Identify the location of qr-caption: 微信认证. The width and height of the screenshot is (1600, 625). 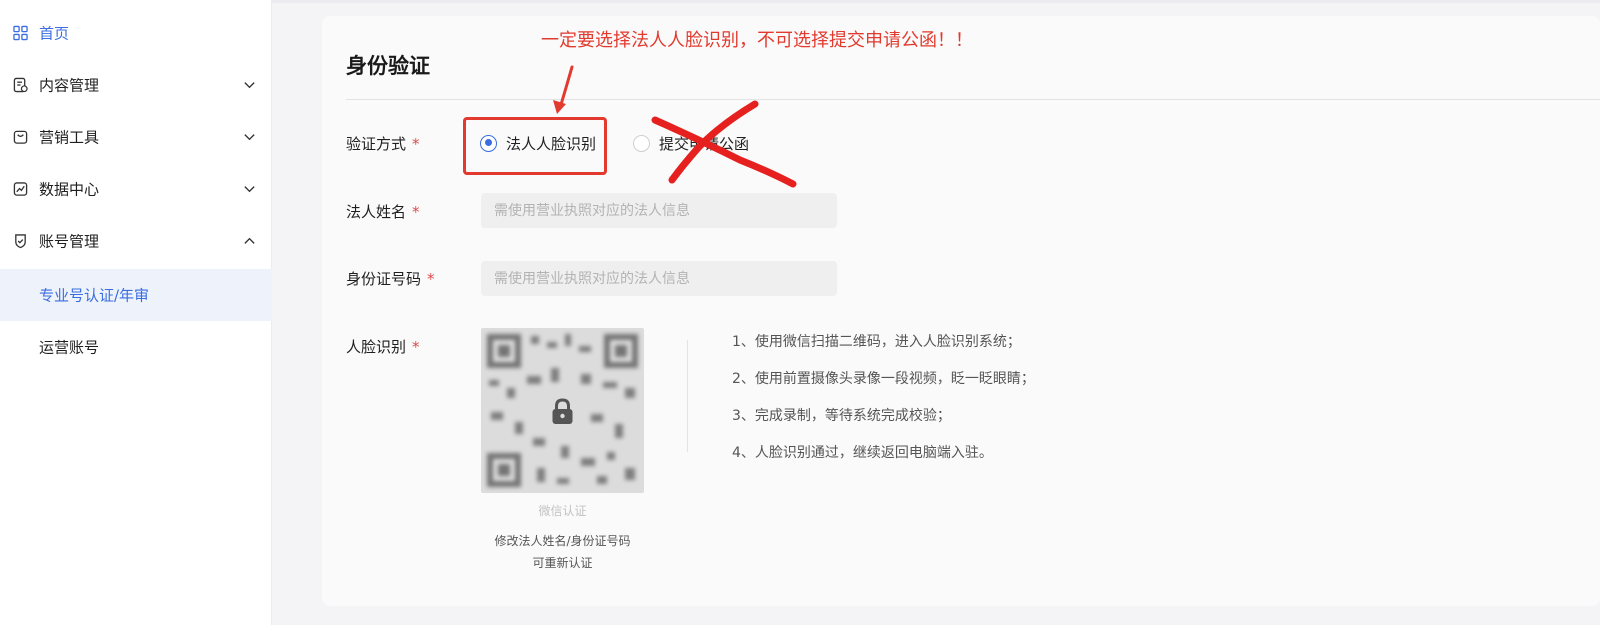
(562, 511).